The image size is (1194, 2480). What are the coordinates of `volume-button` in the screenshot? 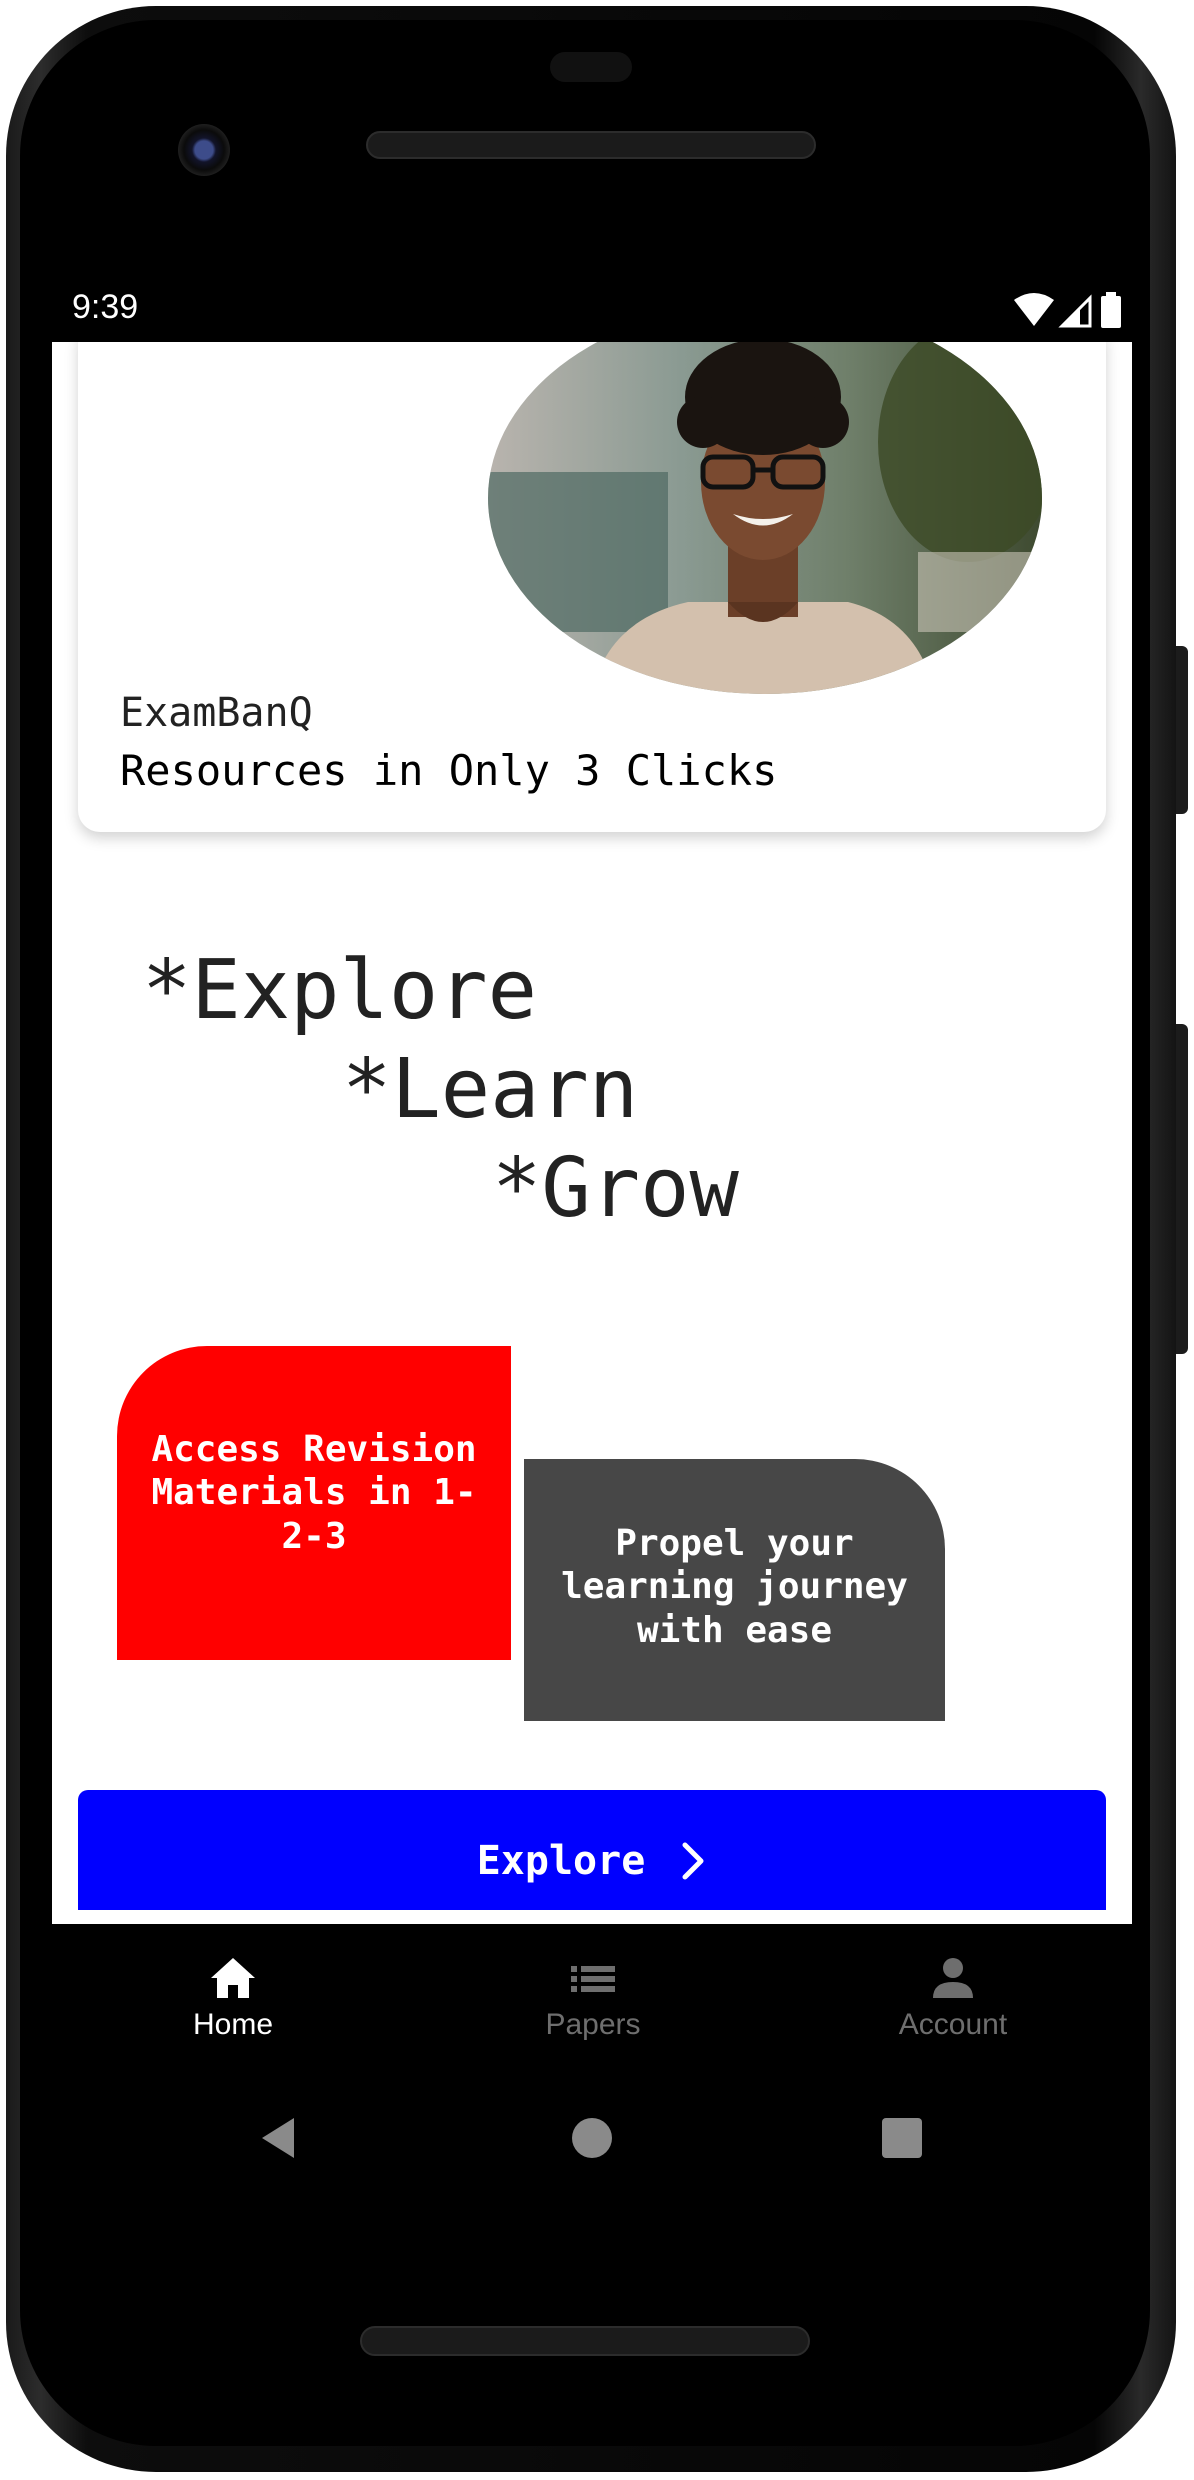 It's located at (1182, 1189).